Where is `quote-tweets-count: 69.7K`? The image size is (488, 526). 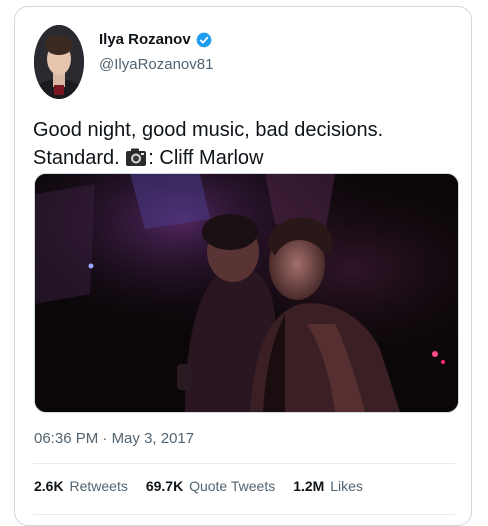
quote-tweets-count: 69.7K is located at coordinates (164, 486).